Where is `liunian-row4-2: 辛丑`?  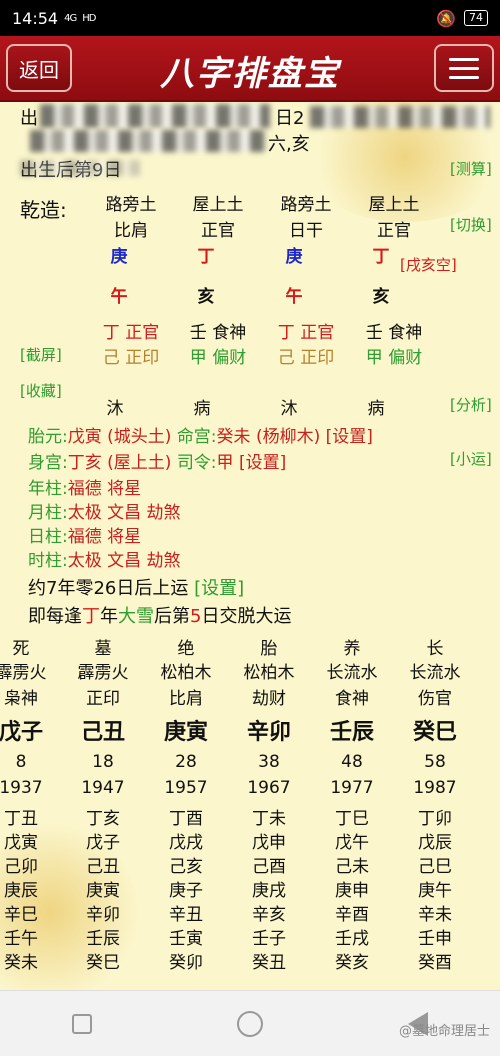 liunian-row4-2: 辛丑 is located at coordinates (186, 915).